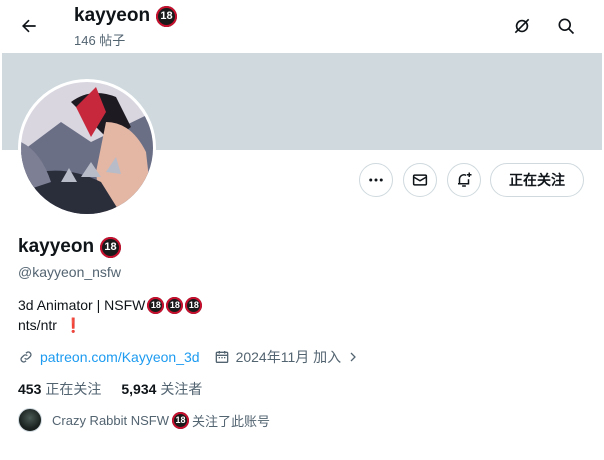 Image resolution: width=604 pixels, height=460 pixels. I want to click on search-button, so click(566, 26).